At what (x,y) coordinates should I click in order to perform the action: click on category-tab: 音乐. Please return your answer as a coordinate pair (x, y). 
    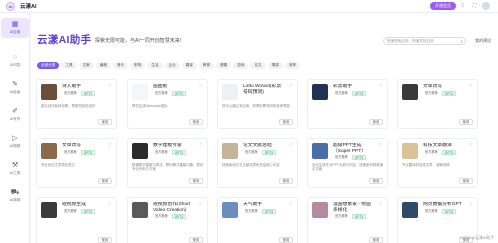
    Looking at the image, I should click on (120, 65).